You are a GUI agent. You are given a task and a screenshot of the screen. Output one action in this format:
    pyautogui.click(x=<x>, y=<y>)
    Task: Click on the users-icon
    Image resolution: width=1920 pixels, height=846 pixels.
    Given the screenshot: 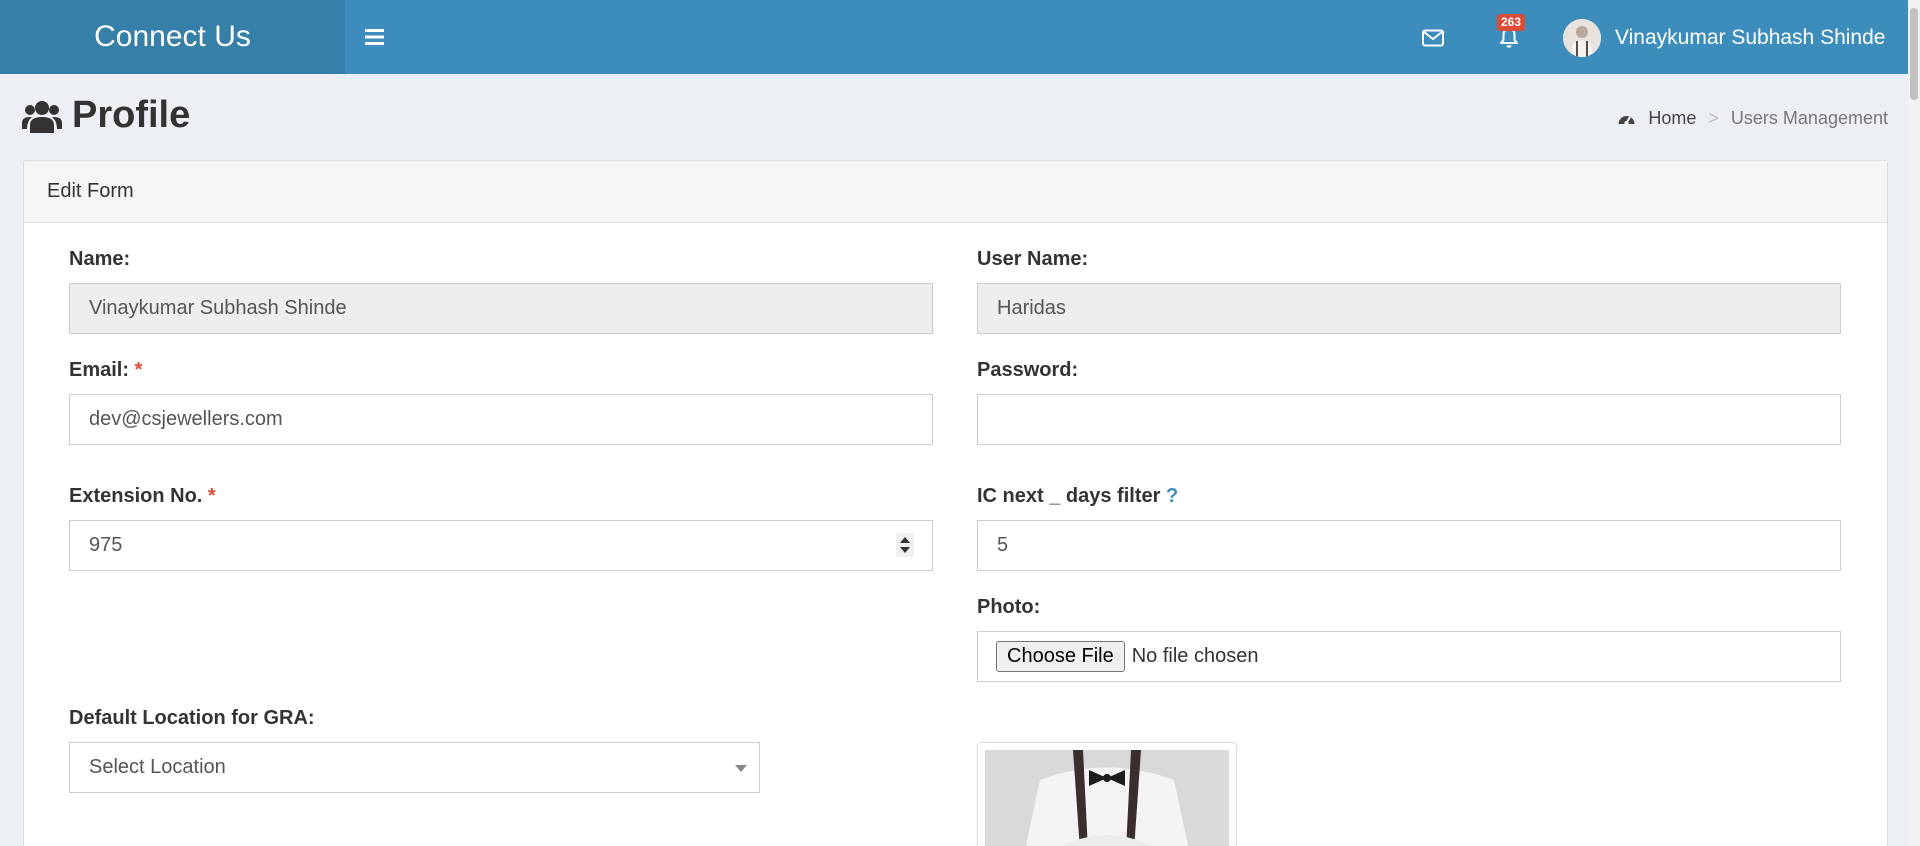 What is the action you would take?
    pyautogui.click(x=42, y=116)
    